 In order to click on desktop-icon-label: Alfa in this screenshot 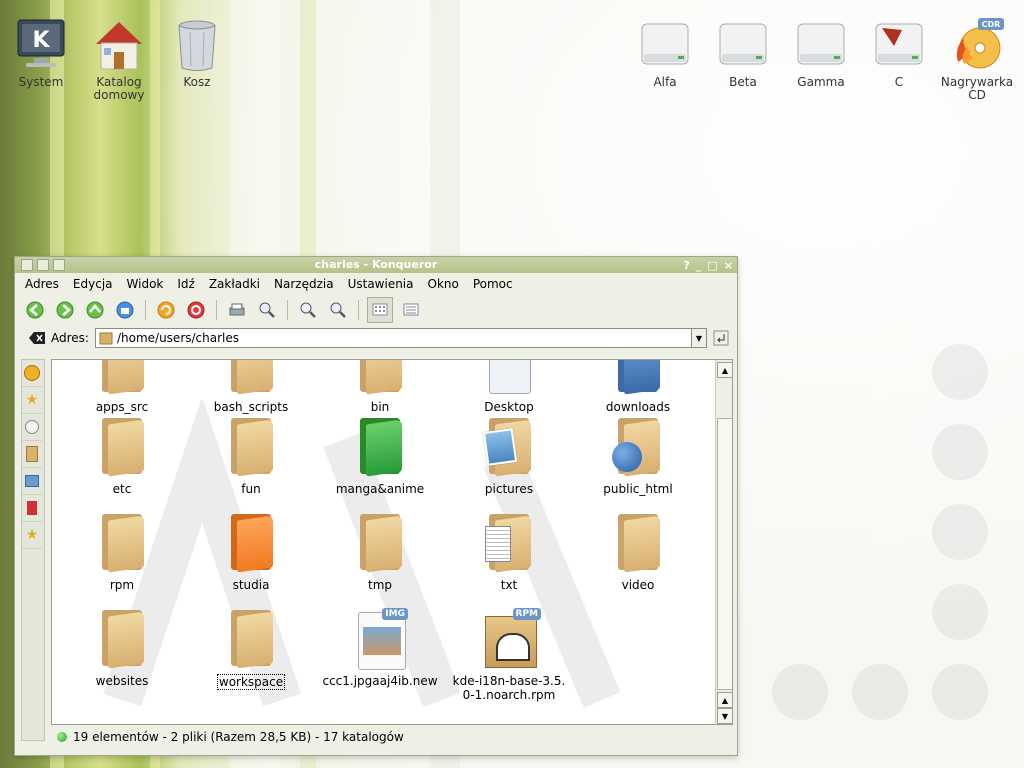, I will do `click(665, 82)`.